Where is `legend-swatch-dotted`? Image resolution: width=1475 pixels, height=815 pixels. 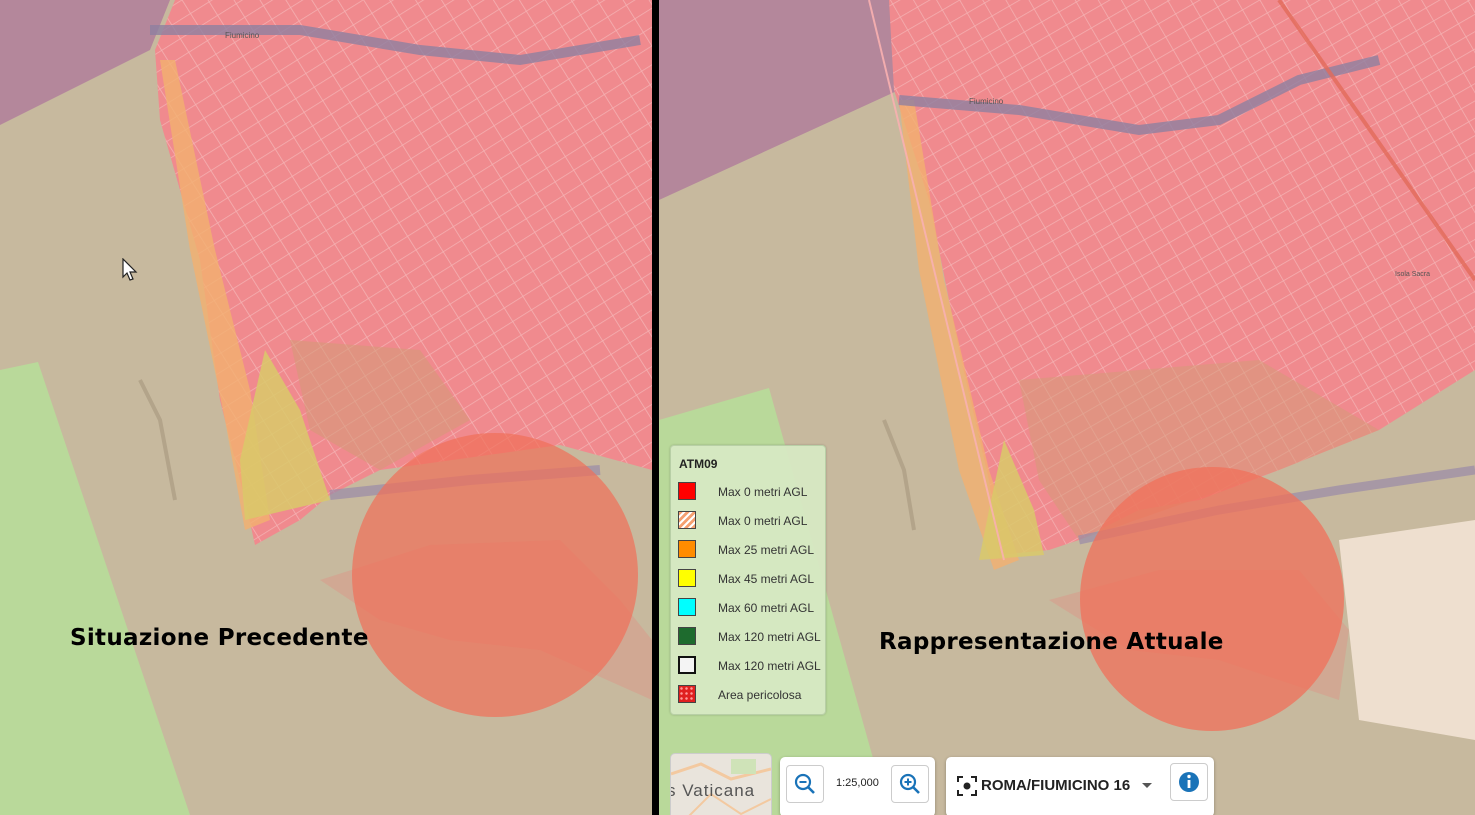 legend-swatch-dotted is located at coordinates (687, 694).